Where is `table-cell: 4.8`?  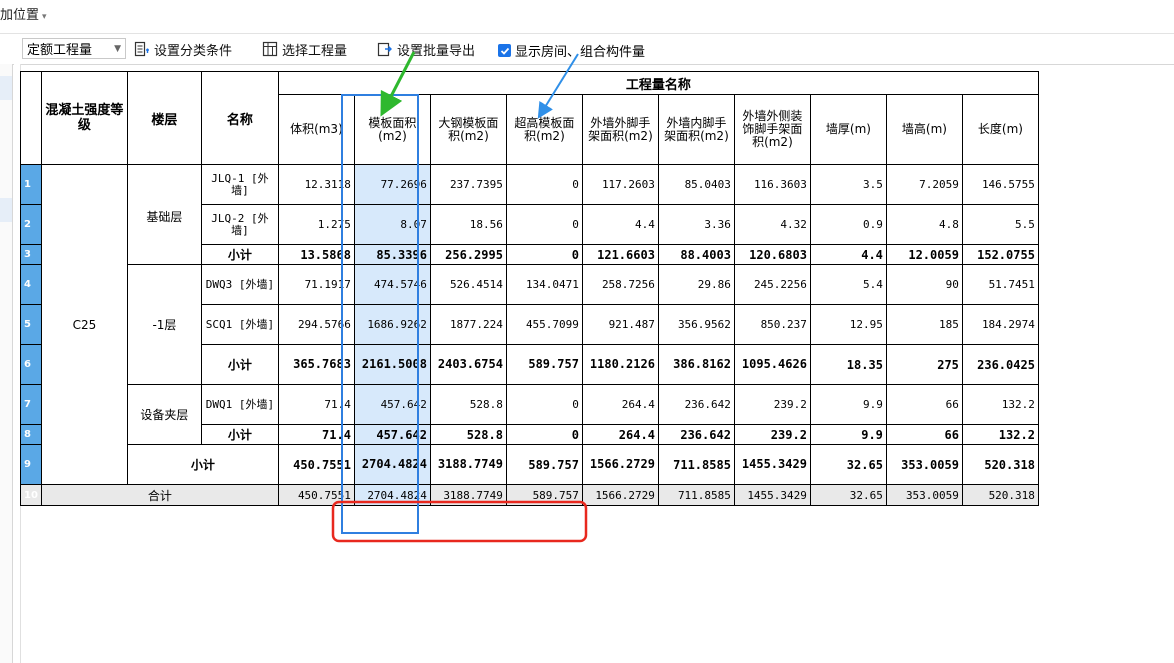
table-cell: 4.8 is located at coordinates (924, 224).